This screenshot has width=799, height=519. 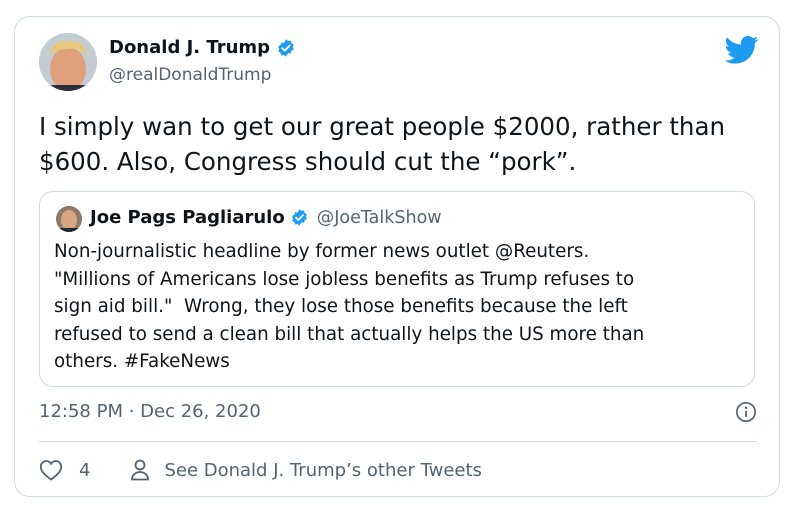 What do you see at coordinates (69, 219) in the screenshot?
I see `quoted-author-avatar` at bounding box center [69, 219].